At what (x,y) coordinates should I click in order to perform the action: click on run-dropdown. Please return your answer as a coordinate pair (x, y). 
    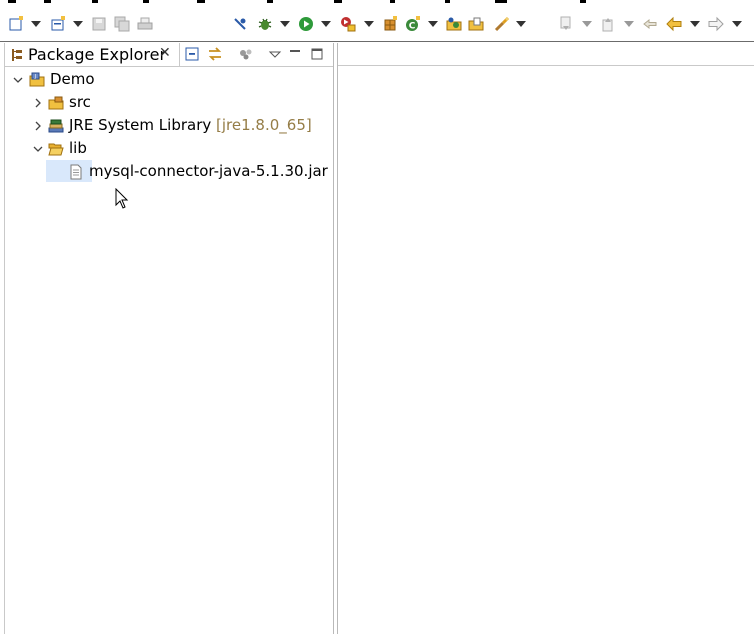
    Looking at the image, I should click on (326, 24).